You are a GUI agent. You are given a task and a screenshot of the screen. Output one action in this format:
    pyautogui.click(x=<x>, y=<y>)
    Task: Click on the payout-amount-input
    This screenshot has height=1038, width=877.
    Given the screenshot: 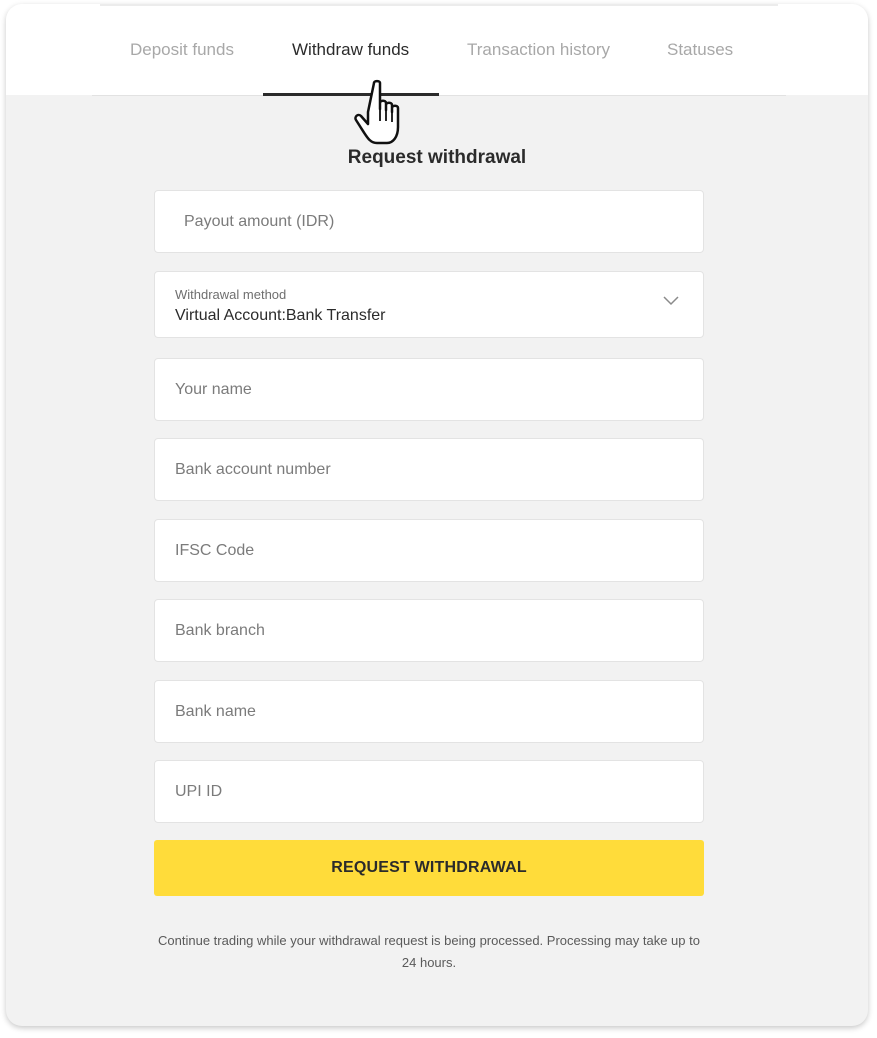 What is the action you would take?
    pyautogui.click(x=429, y=221)
    